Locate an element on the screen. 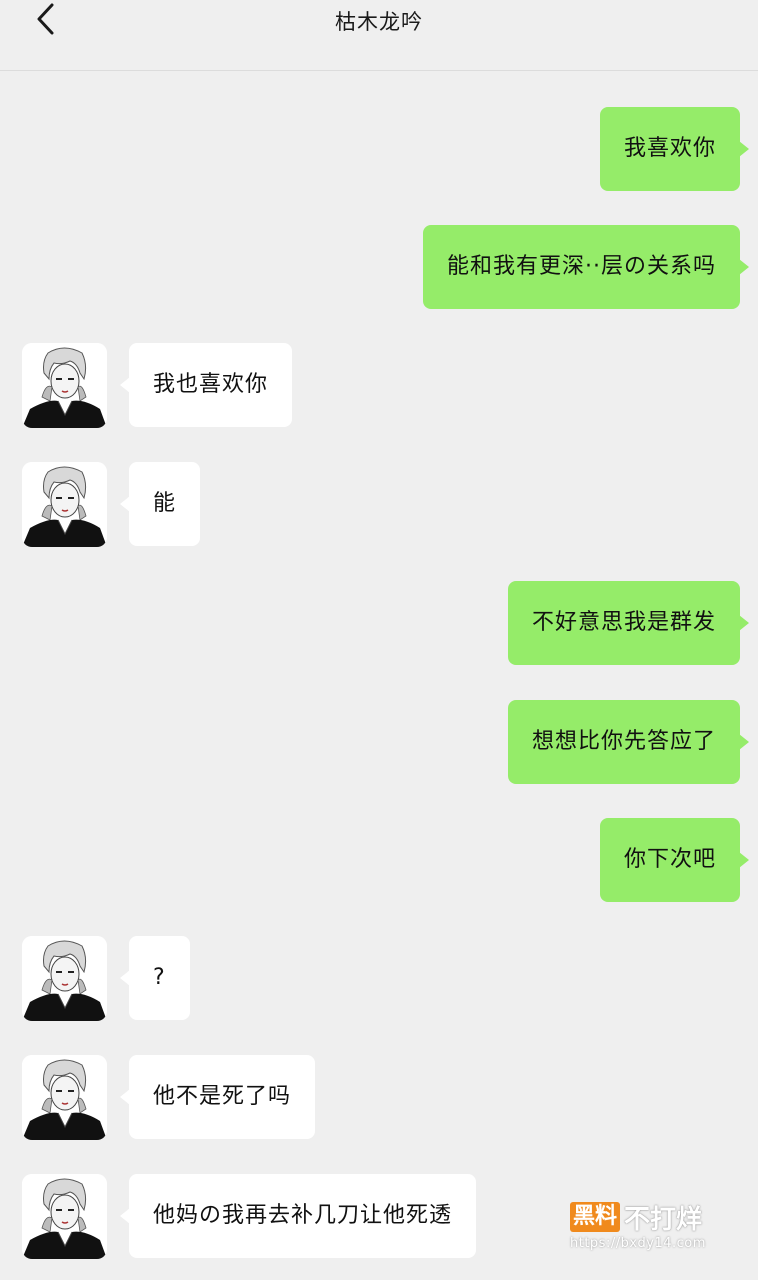 This screenshot has width=758, height=1280. chat-title: 枯木龙吟 is located at coordinates (379, 22).